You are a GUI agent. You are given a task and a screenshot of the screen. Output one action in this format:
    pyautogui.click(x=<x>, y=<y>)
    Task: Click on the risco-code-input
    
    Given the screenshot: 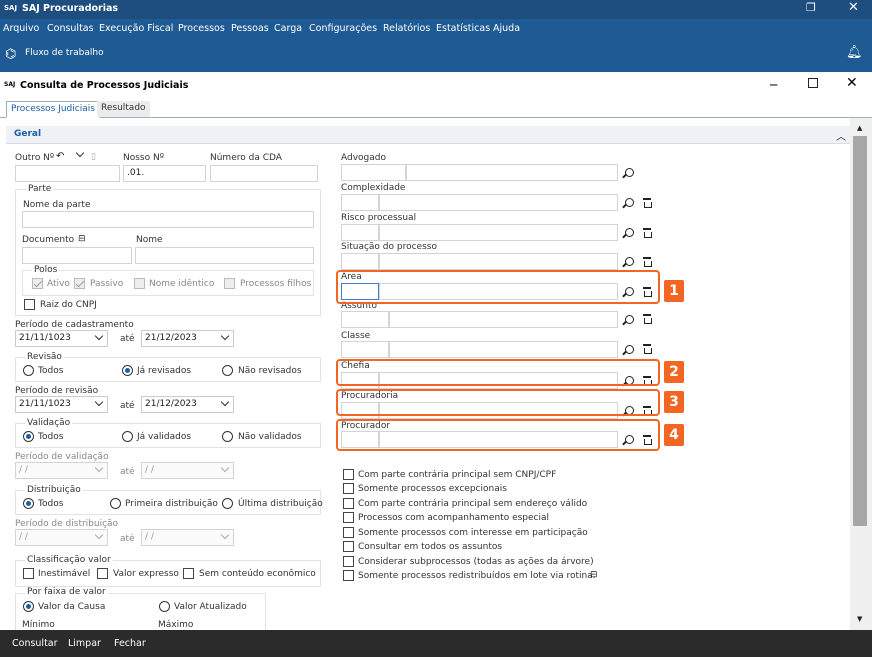 What is the action you would take?
    pyautogui.click(x=360, y=232)
    